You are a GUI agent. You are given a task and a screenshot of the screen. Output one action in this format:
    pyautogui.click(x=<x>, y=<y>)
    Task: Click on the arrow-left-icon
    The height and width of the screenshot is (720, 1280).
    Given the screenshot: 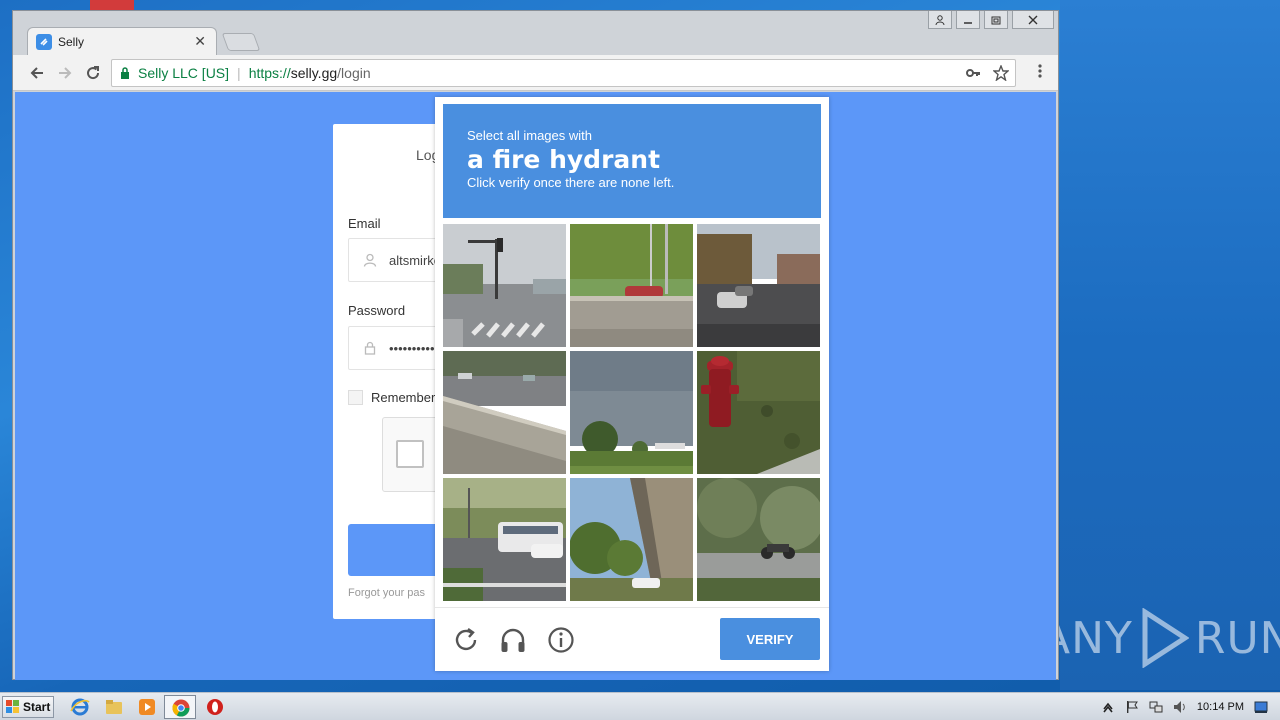 What is the action you would take?
    pyautogui.click(x=36, y=73)
    